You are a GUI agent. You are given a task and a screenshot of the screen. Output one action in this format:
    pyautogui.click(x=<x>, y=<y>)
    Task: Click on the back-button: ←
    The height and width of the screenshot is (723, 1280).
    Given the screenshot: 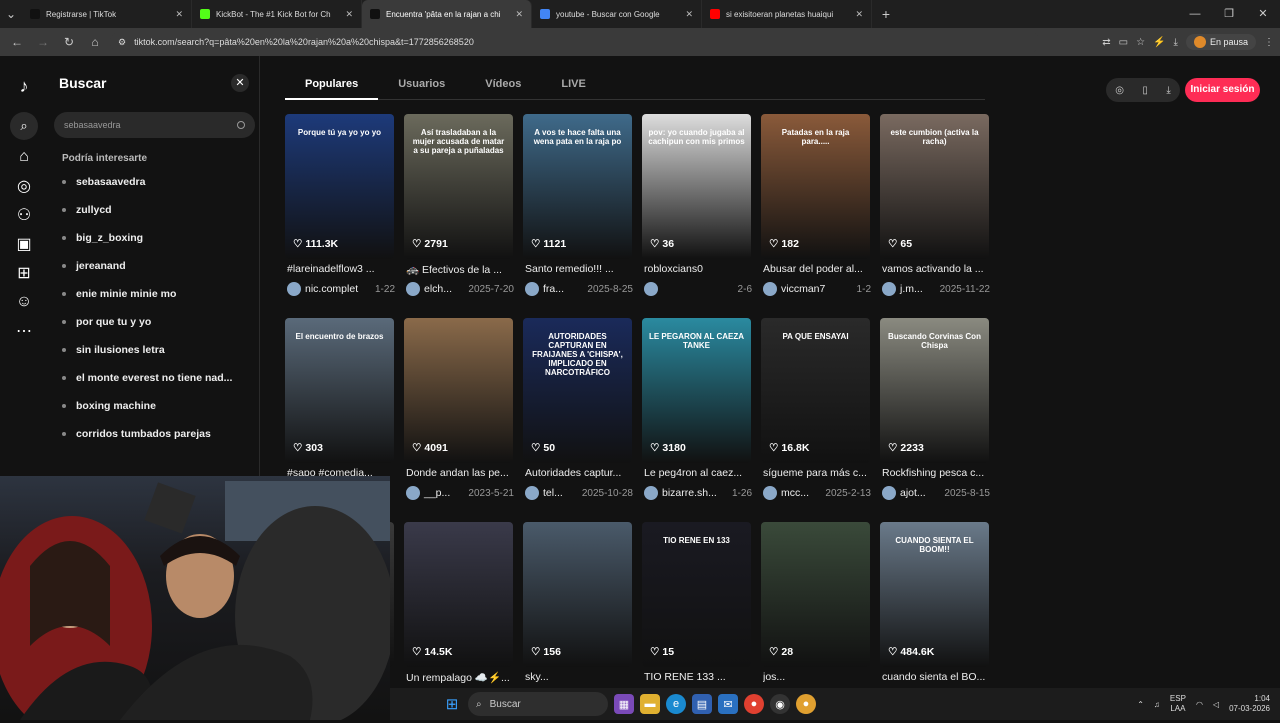 What is the action you would take?
    pyautogui.click(x=17, y=42)
    